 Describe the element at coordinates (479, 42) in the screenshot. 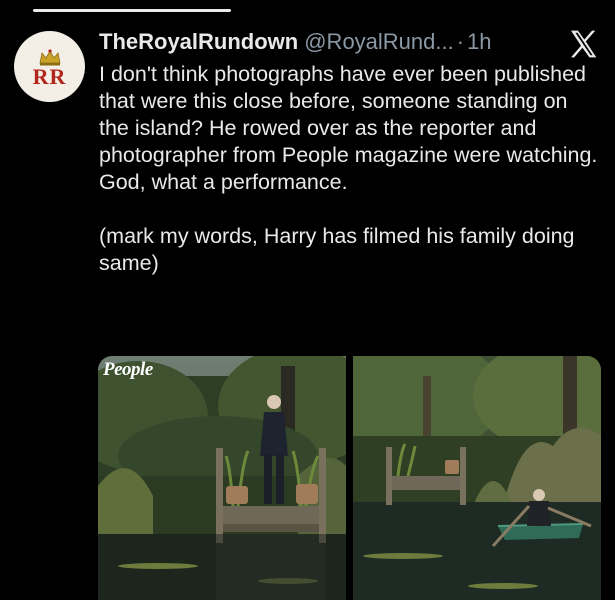

I see `timestamp: 1h` at that location.